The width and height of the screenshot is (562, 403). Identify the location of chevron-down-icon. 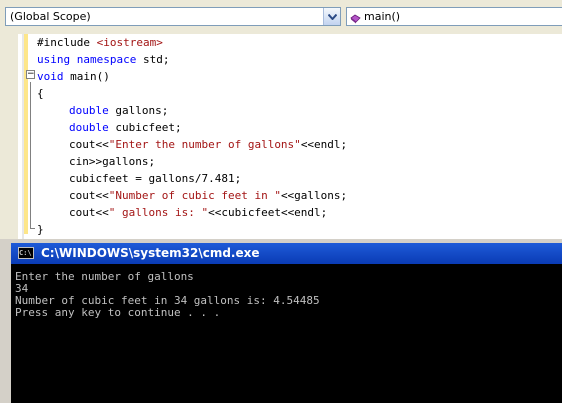
(331, 16).